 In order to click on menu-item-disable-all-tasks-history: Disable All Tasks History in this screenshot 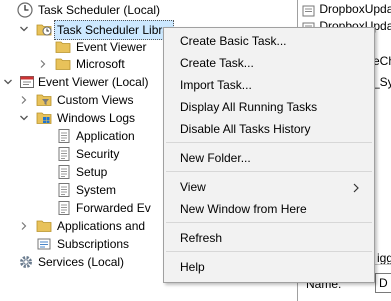, I will do `click(245, 129)`.